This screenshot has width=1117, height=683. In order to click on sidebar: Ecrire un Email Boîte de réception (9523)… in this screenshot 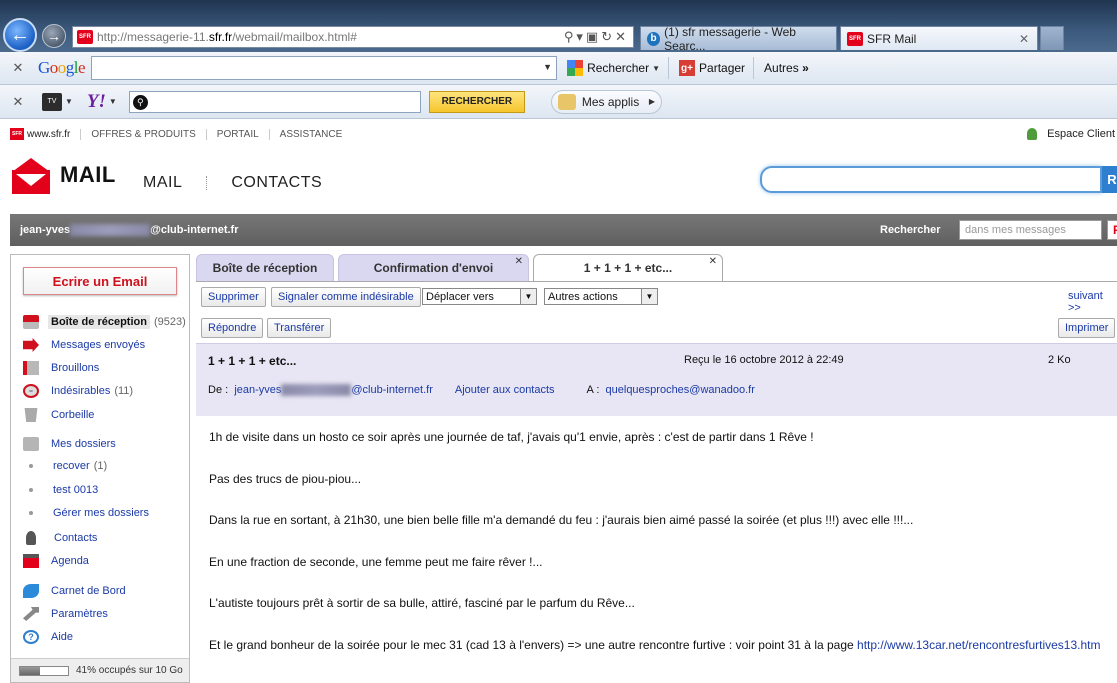, I will do `click(100, 468)`.